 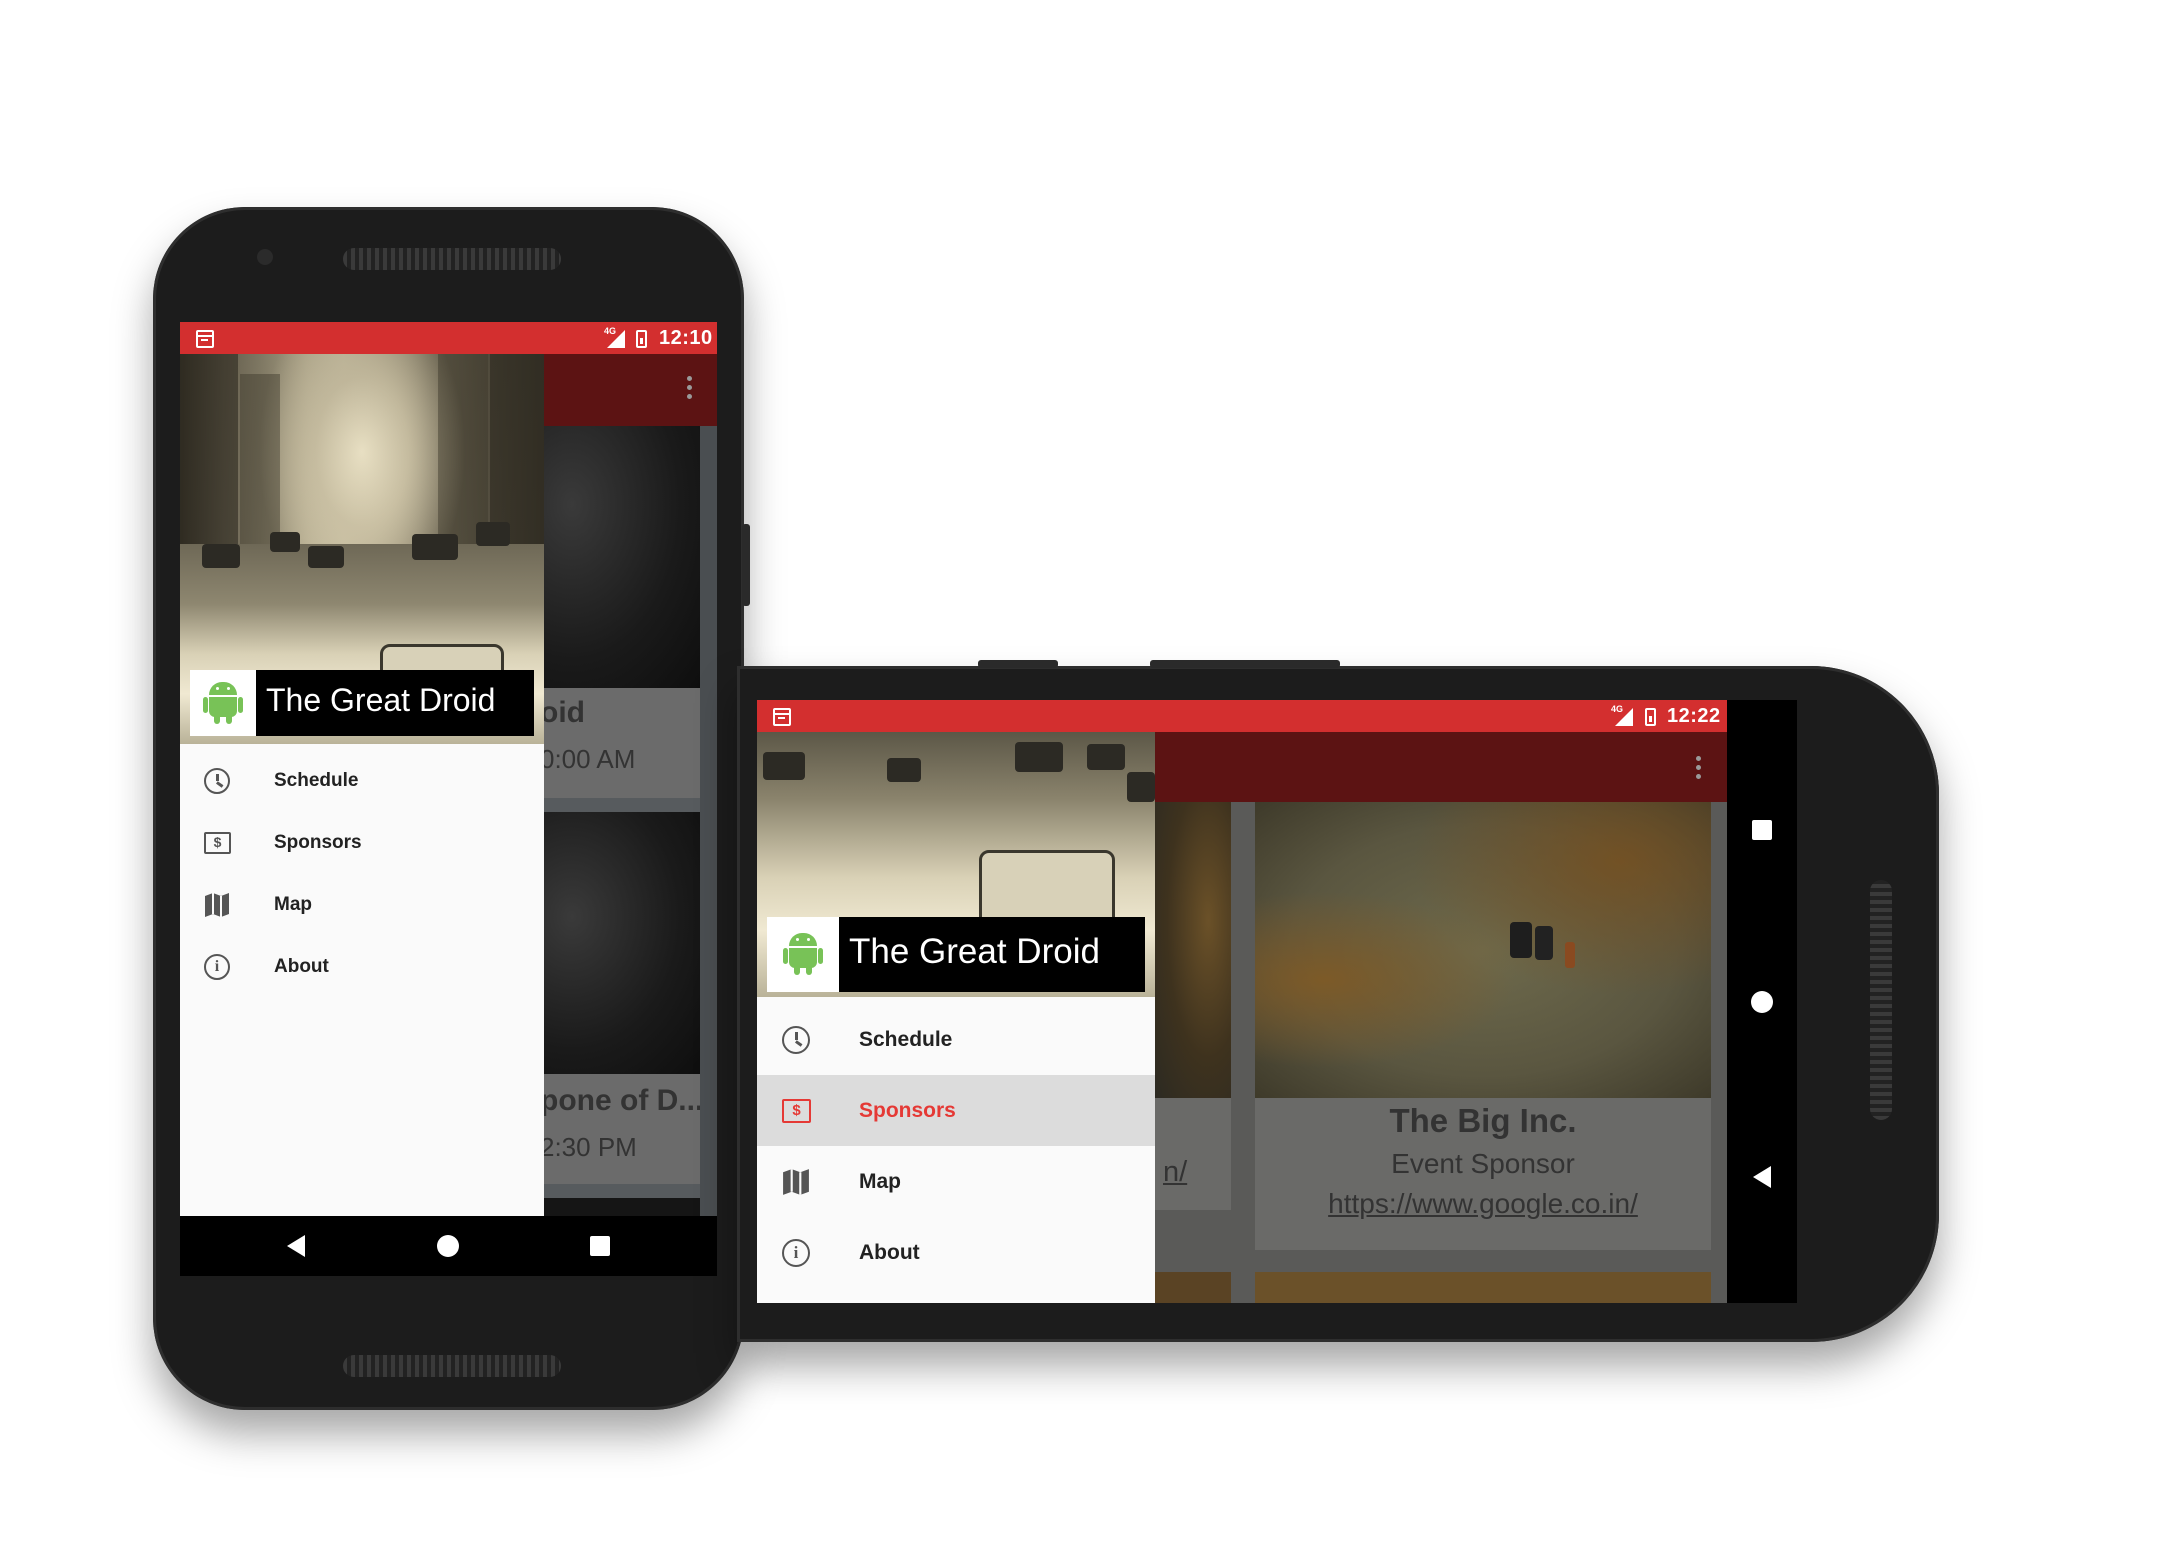 What do you see at coordinates (1483, 1120) in the screenshot?
I see `sponsor-name: The Big Inc.` at bounding box center [1483, 1120].